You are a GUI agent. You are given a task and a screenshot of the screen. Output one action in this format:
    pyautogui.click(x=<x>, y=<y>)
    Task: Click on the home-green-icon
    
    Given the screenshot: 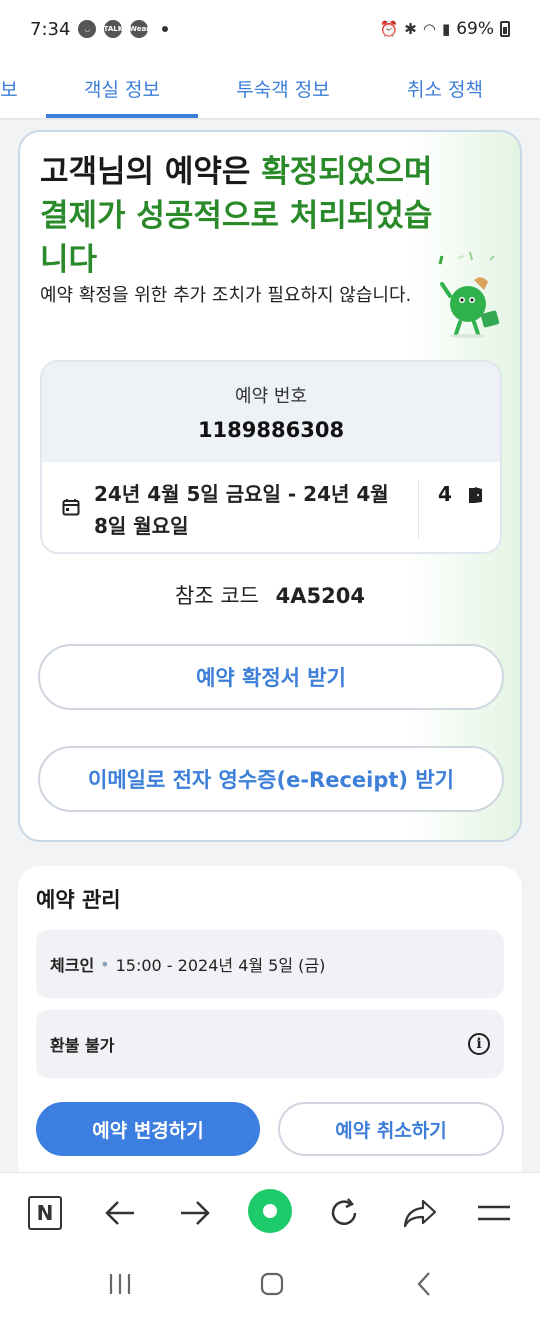 What is the action you would take?
    pyautogui.click(x=270, y=1211)
    